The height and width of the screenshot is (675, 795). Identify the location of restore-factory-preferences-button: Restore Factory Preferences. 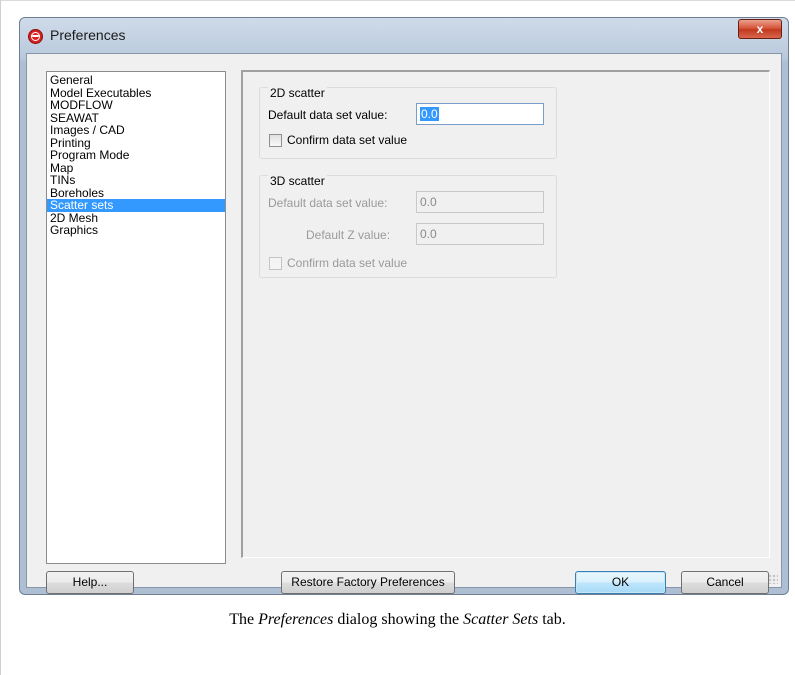
(368, 582).